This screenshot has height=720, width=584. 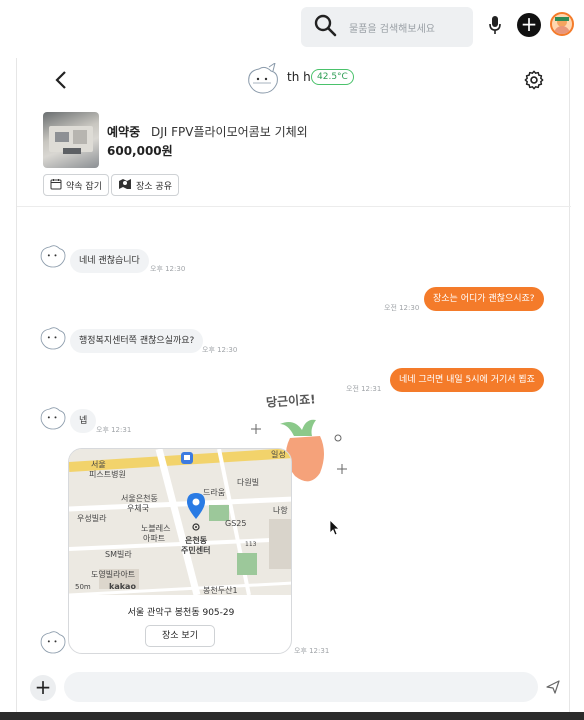 What do you see at coordinates (292, 29) in the screenshot?
I see `top-app-bar: 물품을 검색해보세요 +` at bounding box center [292, 29].